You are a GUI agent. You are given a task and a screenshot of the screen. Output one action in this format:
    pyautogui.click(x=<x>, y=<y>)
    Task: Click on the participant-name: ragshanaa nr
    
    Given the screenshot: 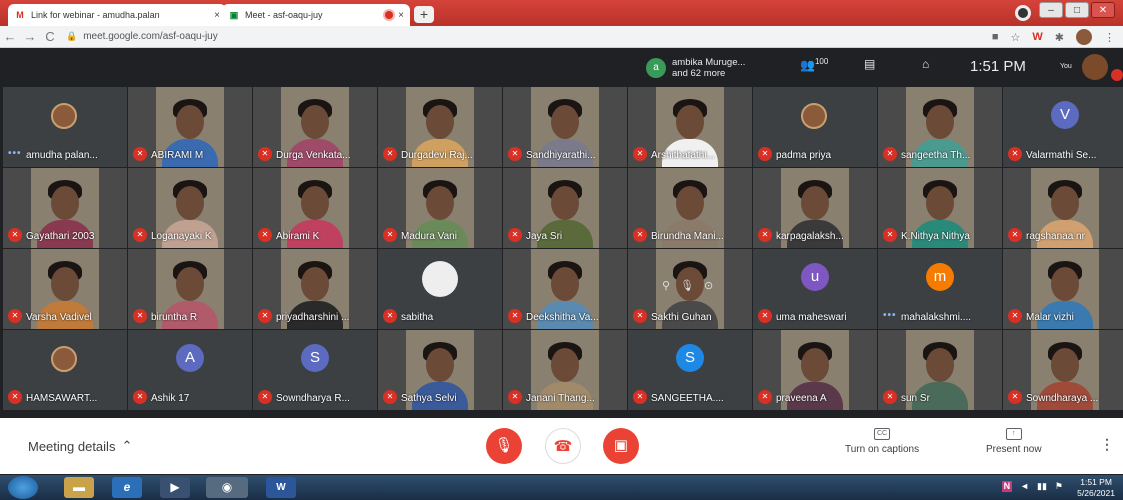 What is the action you would take?
    pyautogui.click(x=1055, y=236)
    